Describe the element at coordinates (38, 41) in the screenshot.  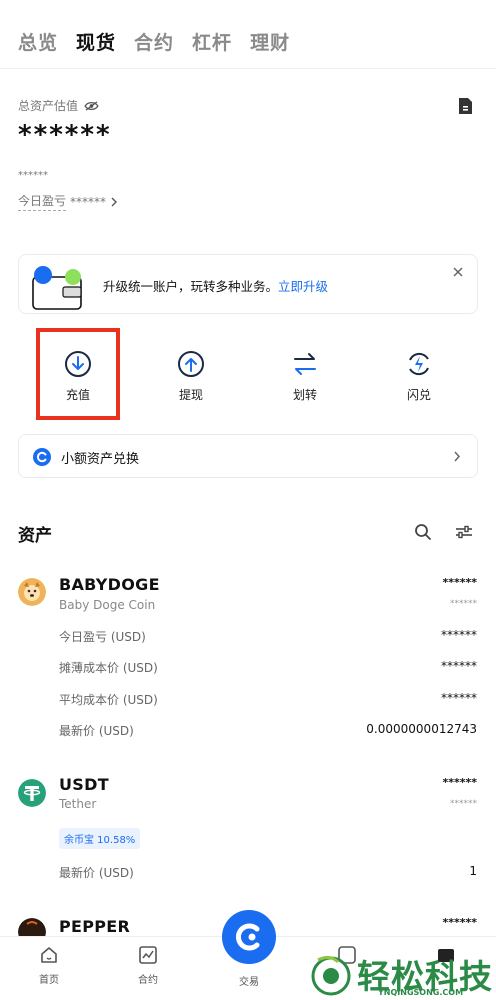
I see `tab-overview: 总览` at that location.